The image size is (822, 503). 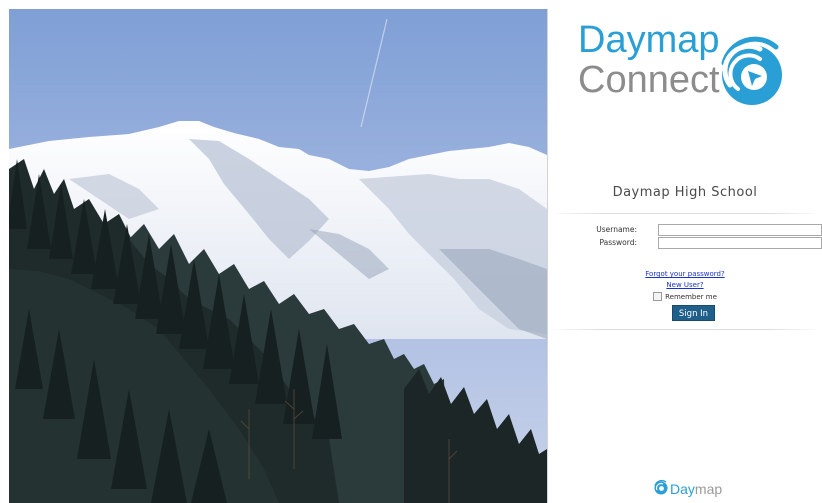 I want to click on footer-daymap-logo: Day map, so click(x=687, y=489).